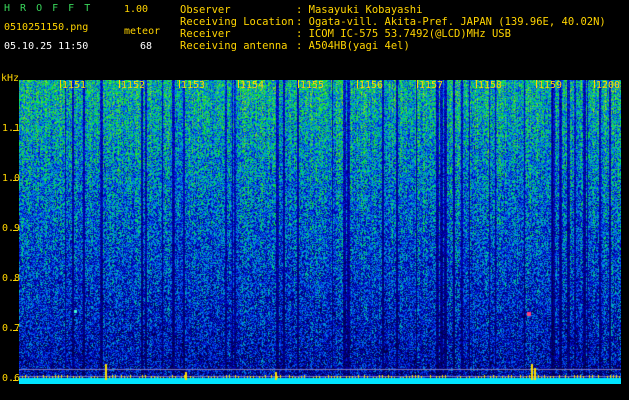 The height and width of the screenshot is (400, 629). I want to click on info-value-receiver: : ICOM IC-575 53.7492(@LCD)MHz USB, so click(403, 34).